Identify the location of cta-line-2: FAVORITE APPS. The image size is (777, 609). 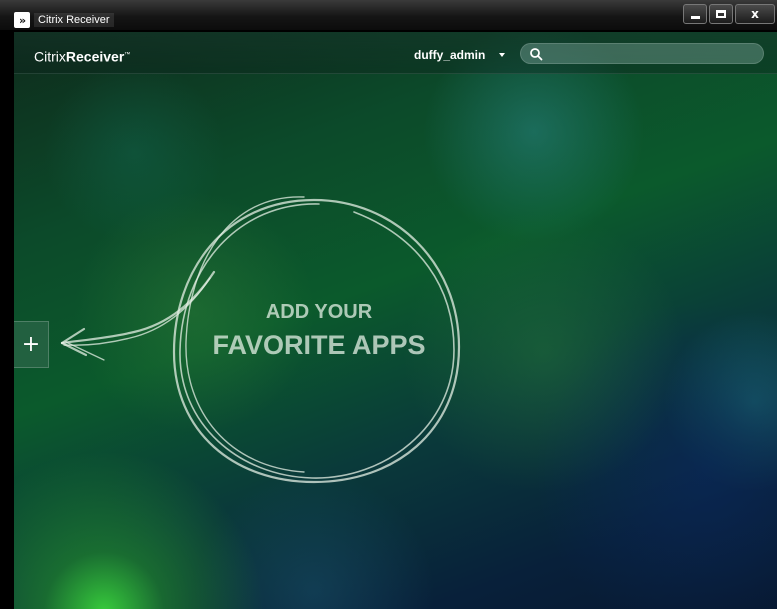
(319, 345).